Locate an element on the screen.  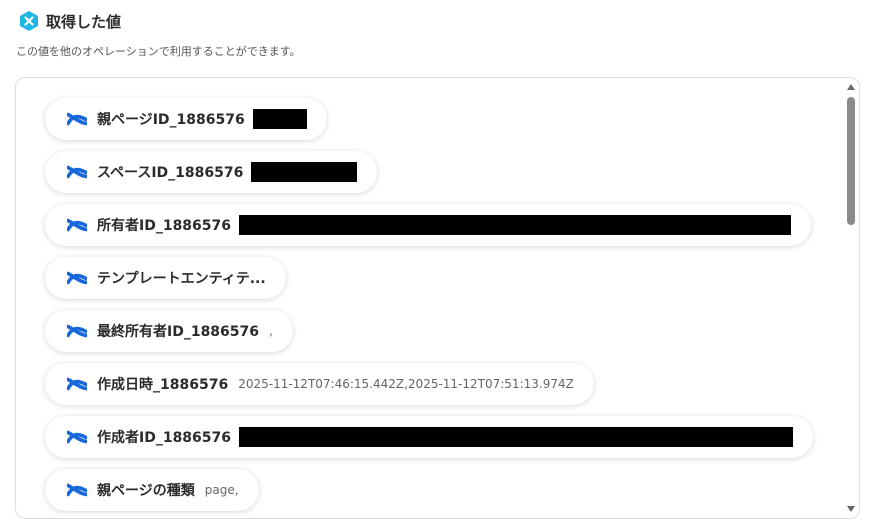
scroll-up-arrow-icon is located at coordinates (851, 87).